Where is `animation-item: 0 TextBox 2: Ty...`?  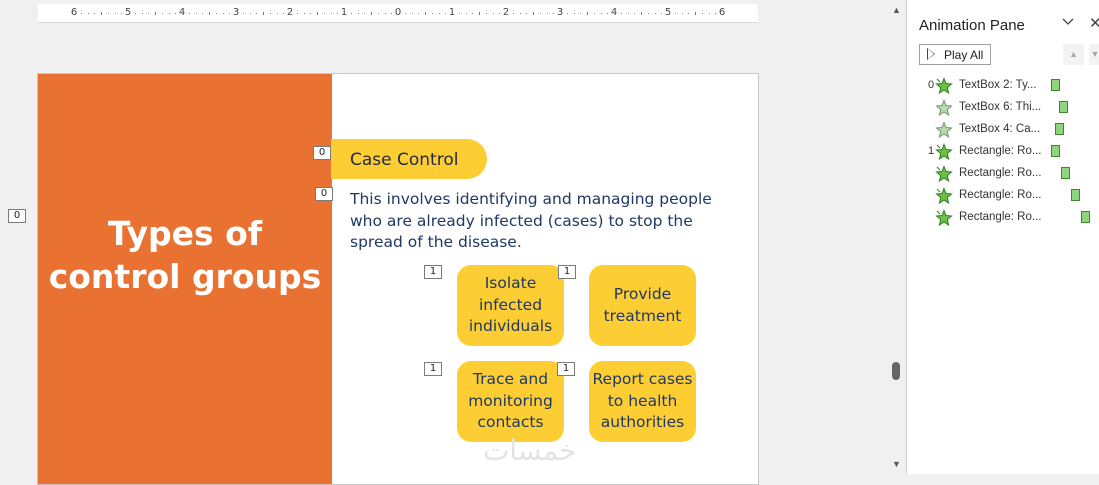
animation-item: 0 TextBox 2: Ty... is located at coordinates (1007, 86).